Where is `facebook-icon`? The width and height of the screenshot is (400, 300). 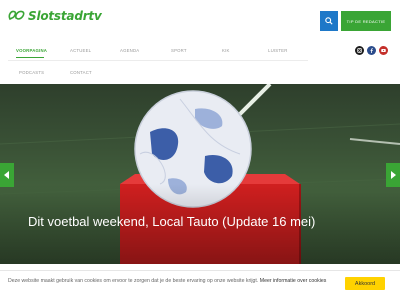 facebook-icon is located at coordinates (371, 50).